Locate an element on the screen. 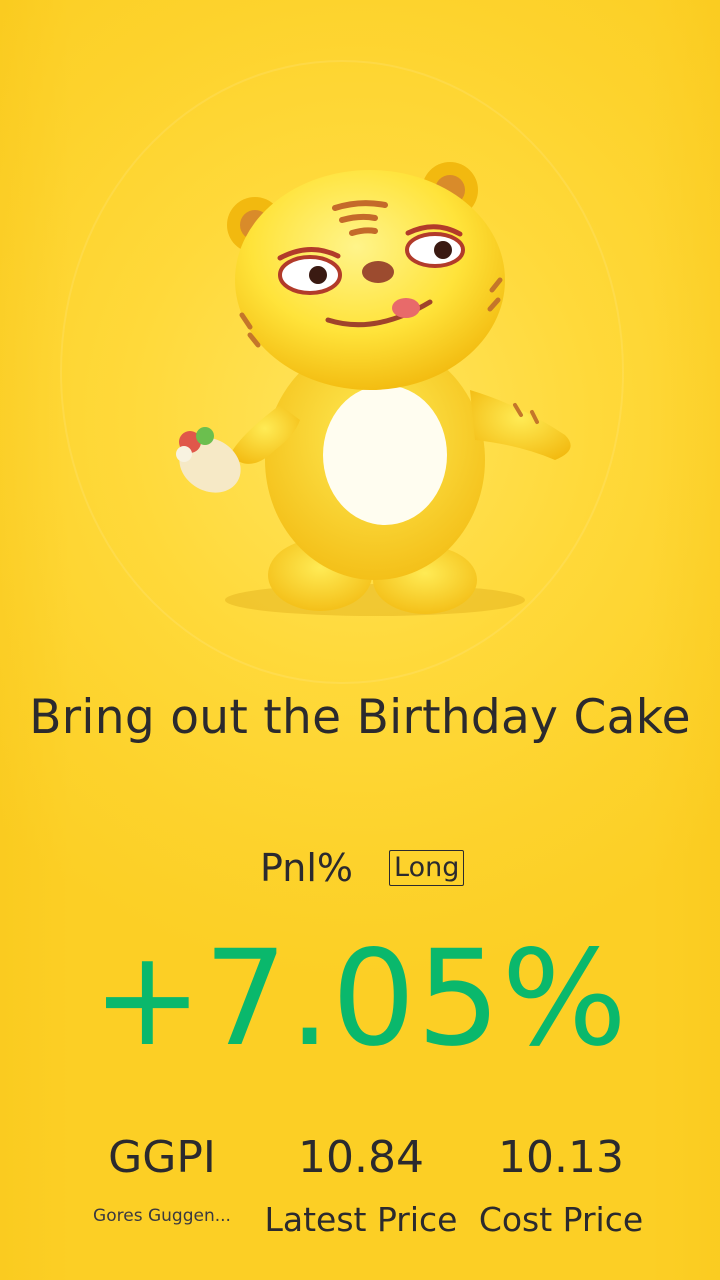  pnl-row: Pnl% Long is located at coordinates (360, 870).